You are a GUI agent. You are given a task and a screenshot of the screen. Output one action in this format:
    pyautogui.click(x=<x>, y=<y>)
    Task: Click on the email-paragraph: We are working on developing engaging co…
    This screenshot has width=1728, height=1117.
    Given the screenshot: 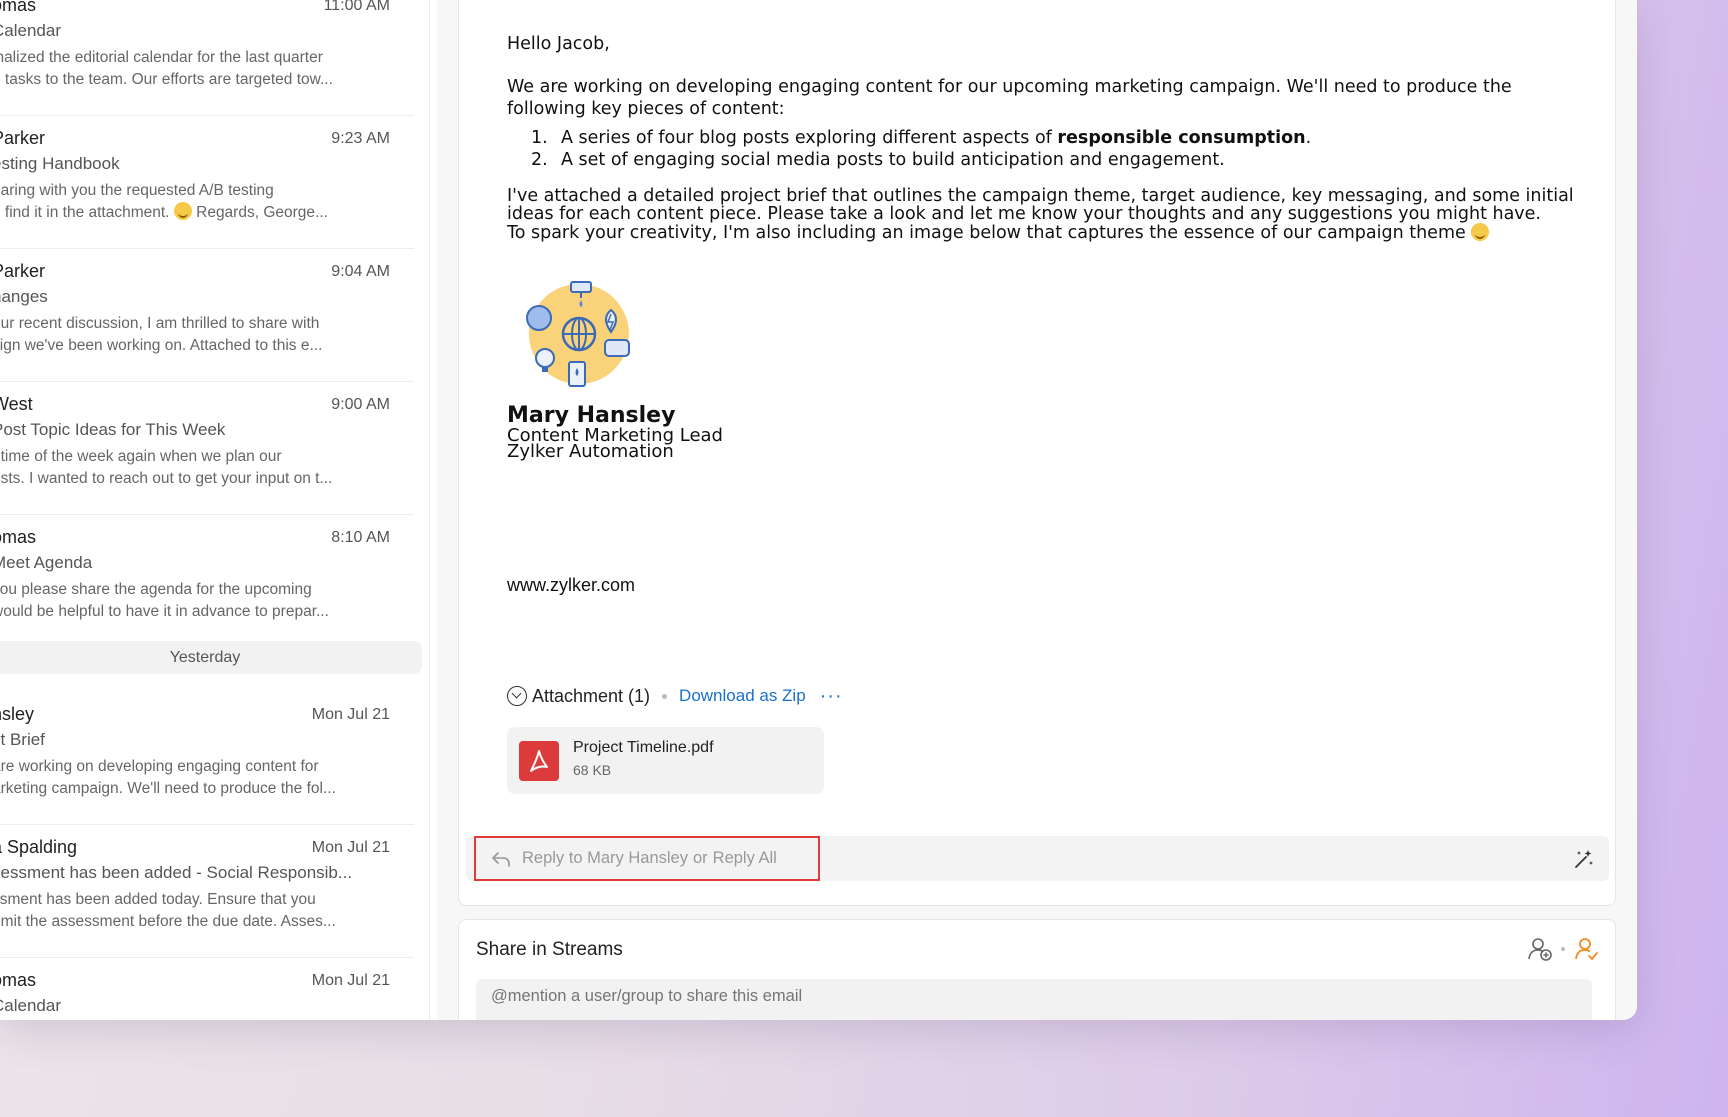 What is the action you would take?
    pyautogui.click(x=1009, y=98)
    